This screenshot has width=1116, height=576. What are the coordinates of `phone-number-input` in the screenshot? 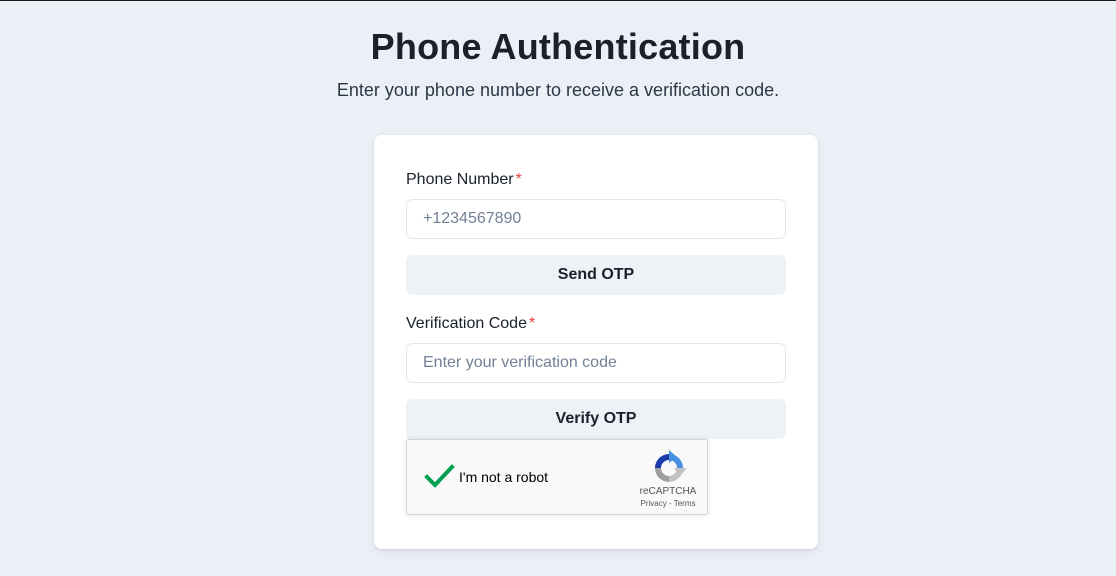 It's located at (596, 219).